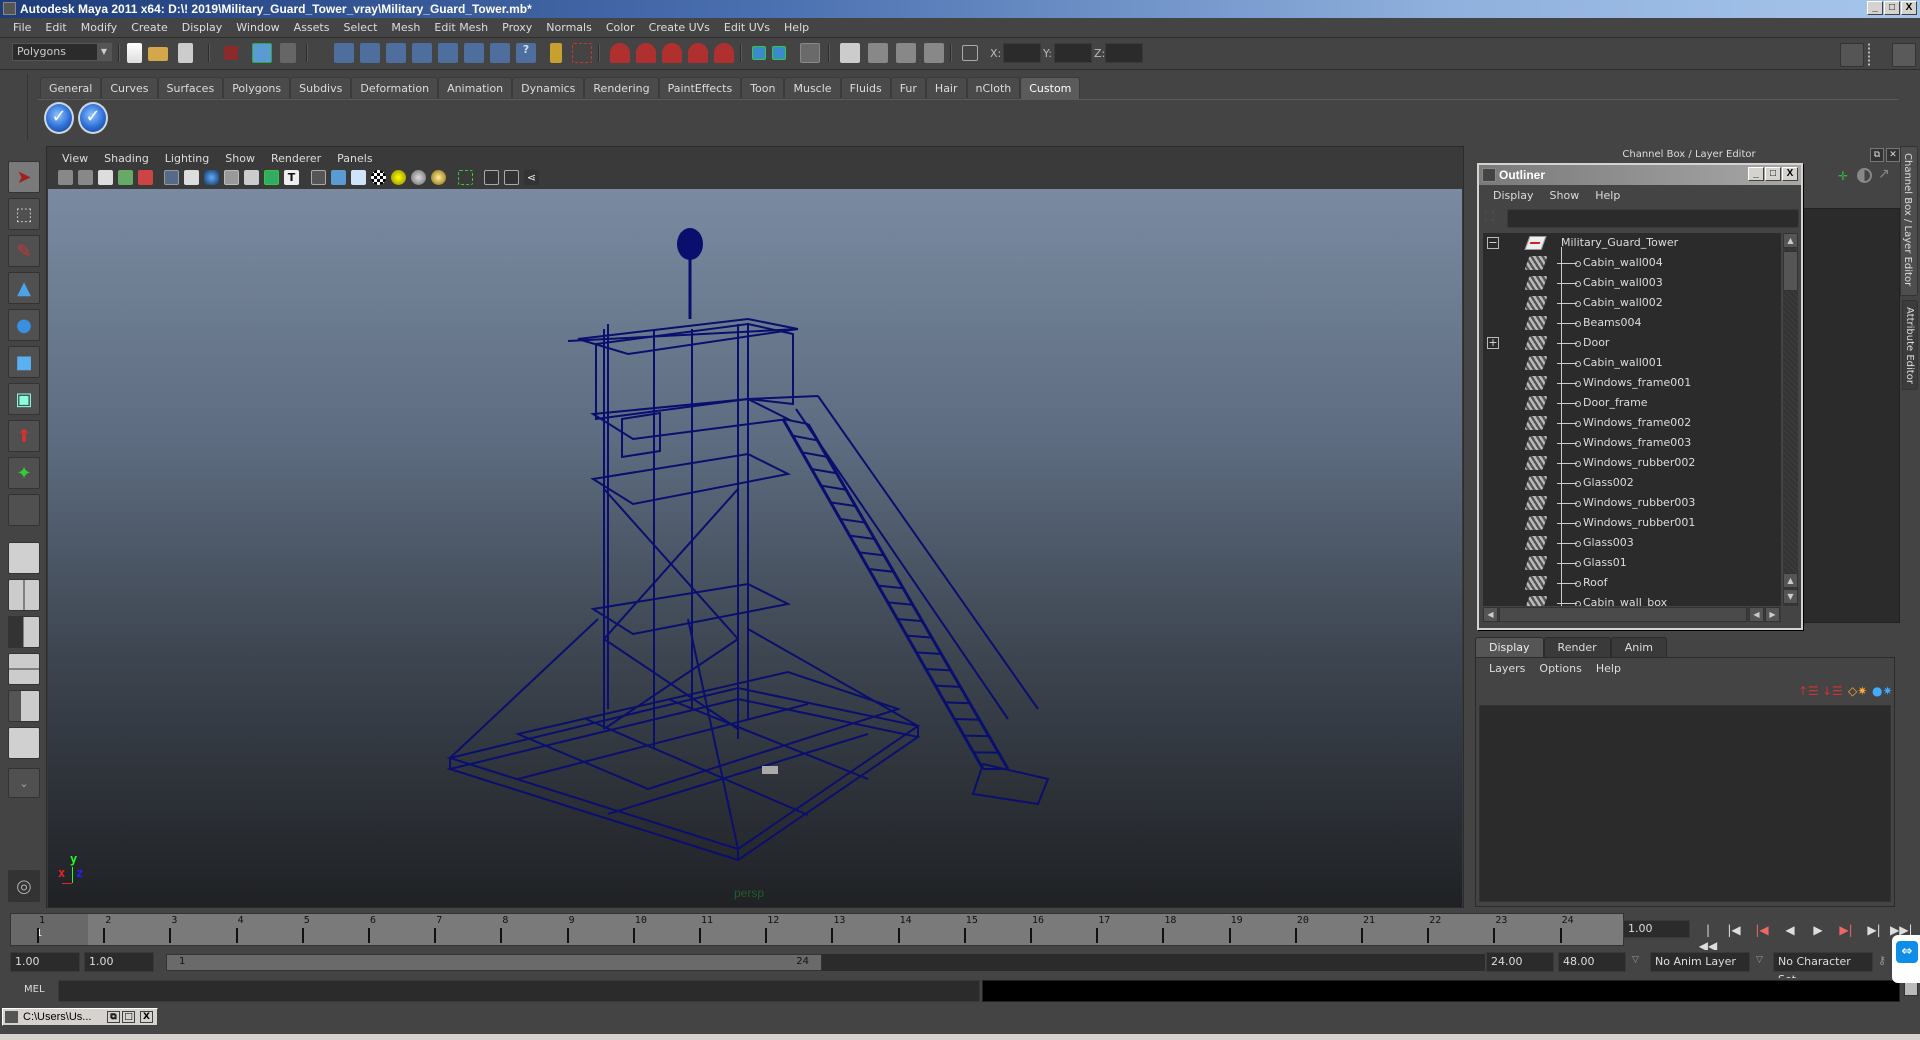  Describe the element at coordinates (1823, 969) in the screenshot. I see `character-set-selector: No Character Set` at that location.